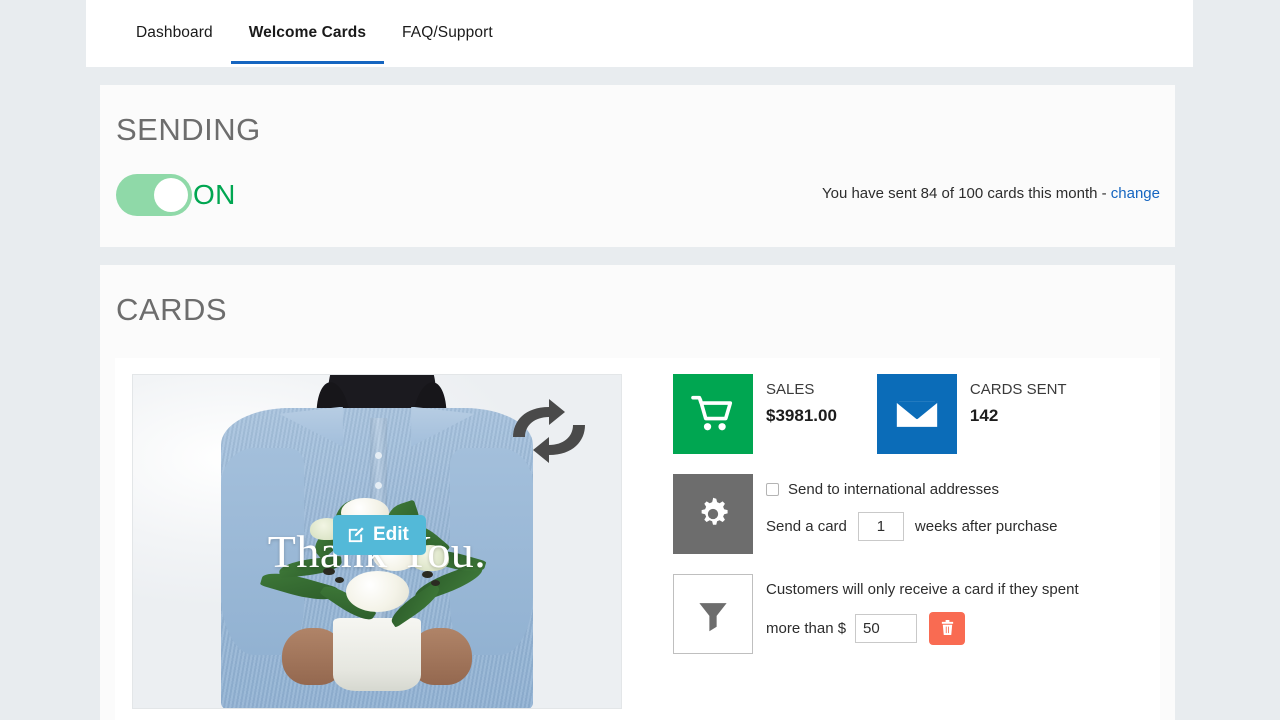 The width and height of the screenshot is (1280, 720). I want to click on delay-line: Send a card weeks after purchase, so click(911, 526).